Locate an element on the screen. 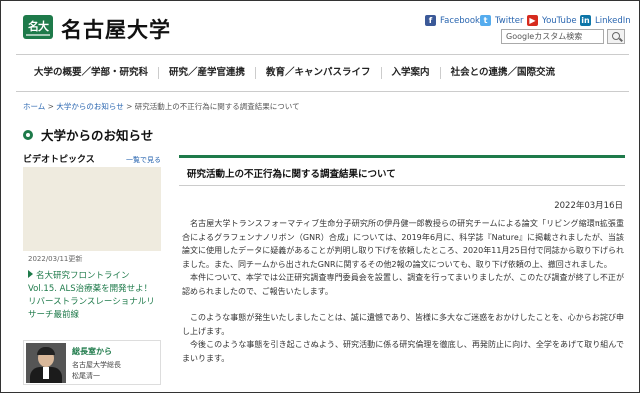 The image size is (640, 393). page-title: 大学からのお知らせ is located at coordinates (97, 135).